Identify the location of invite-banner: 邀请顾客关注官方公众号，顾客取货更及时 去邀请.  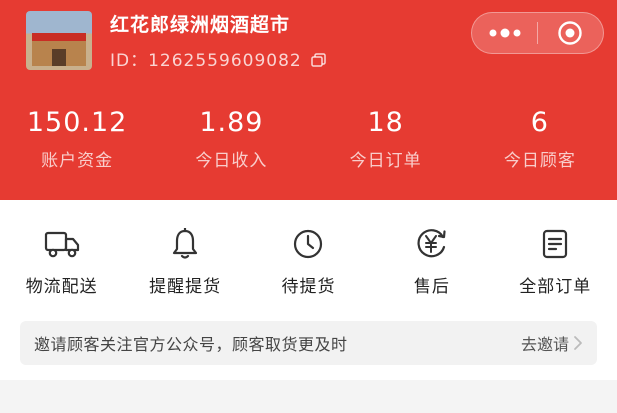
(308, 343).